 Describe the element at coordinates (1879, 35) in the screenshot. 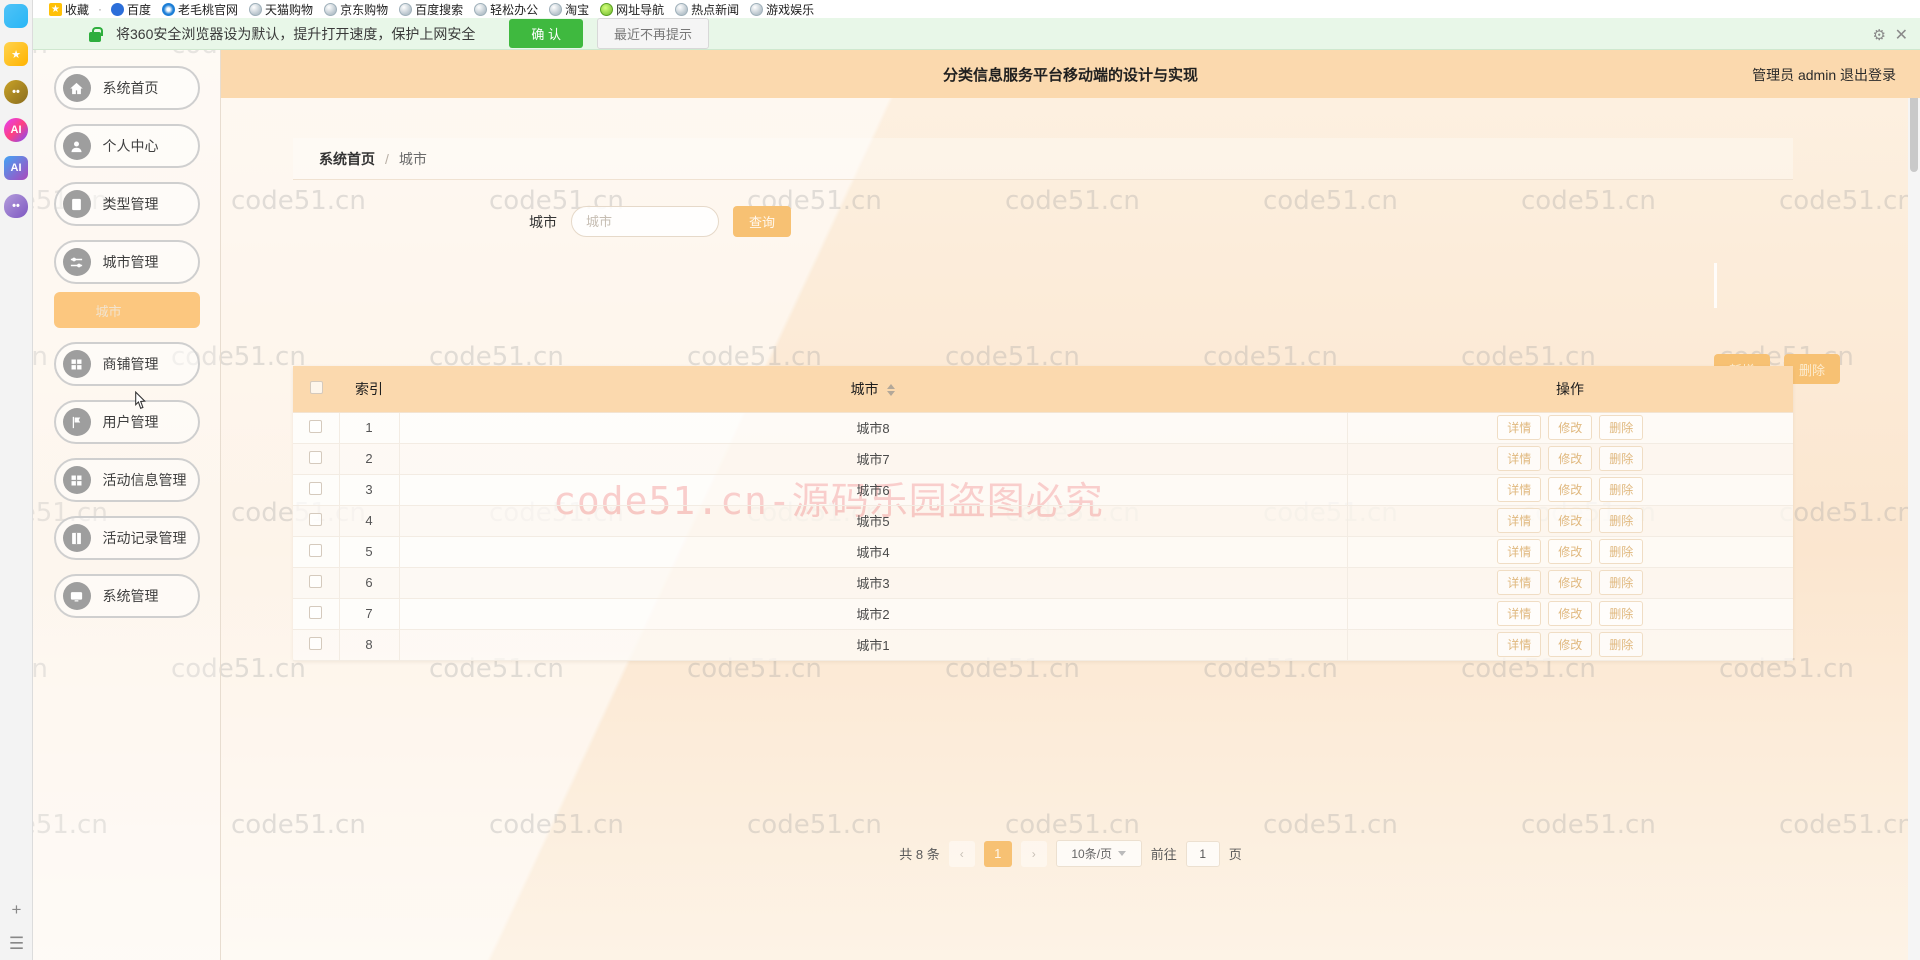

I see `gear-icon: ⚙` at that location.